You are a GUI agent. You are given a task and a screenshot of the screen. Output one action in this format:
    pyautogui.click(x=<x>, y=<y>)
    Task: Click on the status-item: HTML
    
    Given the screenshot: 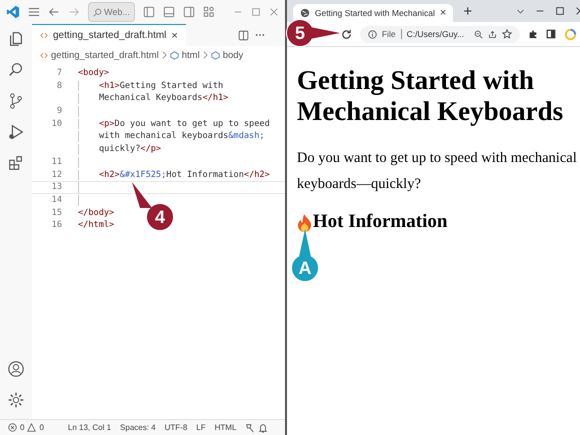 What is the action you would take?
    pyautogui.click(x=225, y=427)
    